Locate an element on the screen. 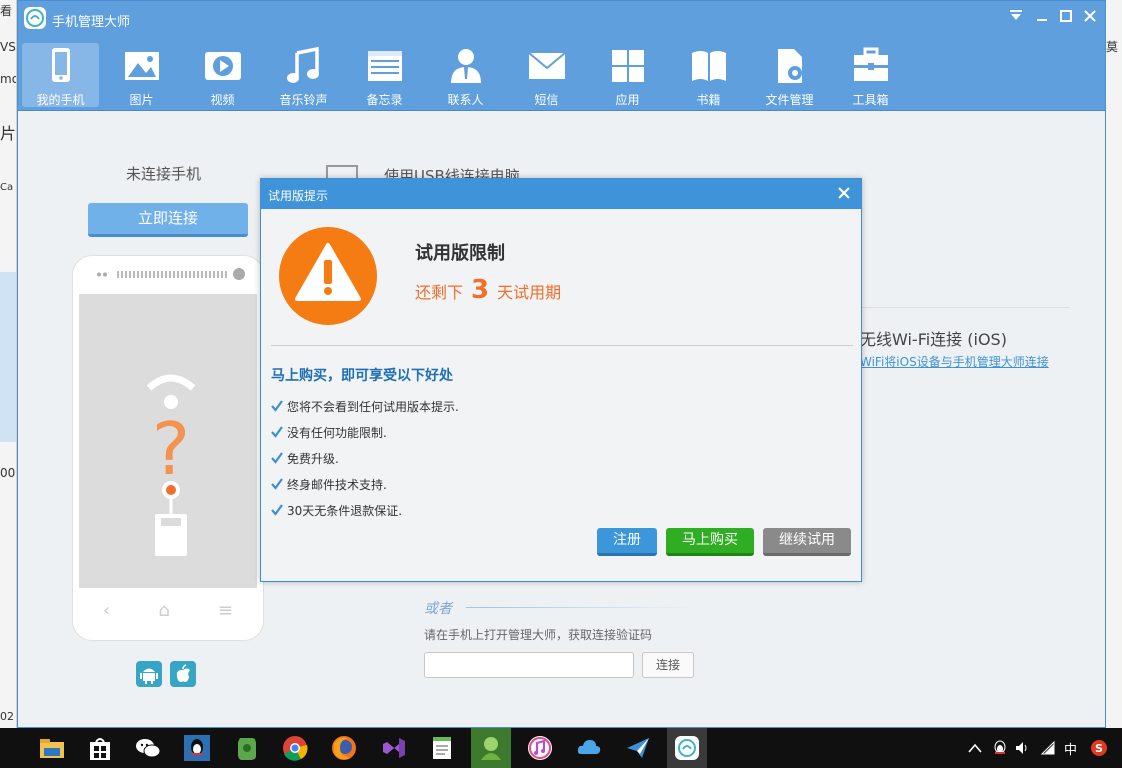 This screenshot has width=1122, height=768. tab-video: 视频 is located at coordinates (222, 75).